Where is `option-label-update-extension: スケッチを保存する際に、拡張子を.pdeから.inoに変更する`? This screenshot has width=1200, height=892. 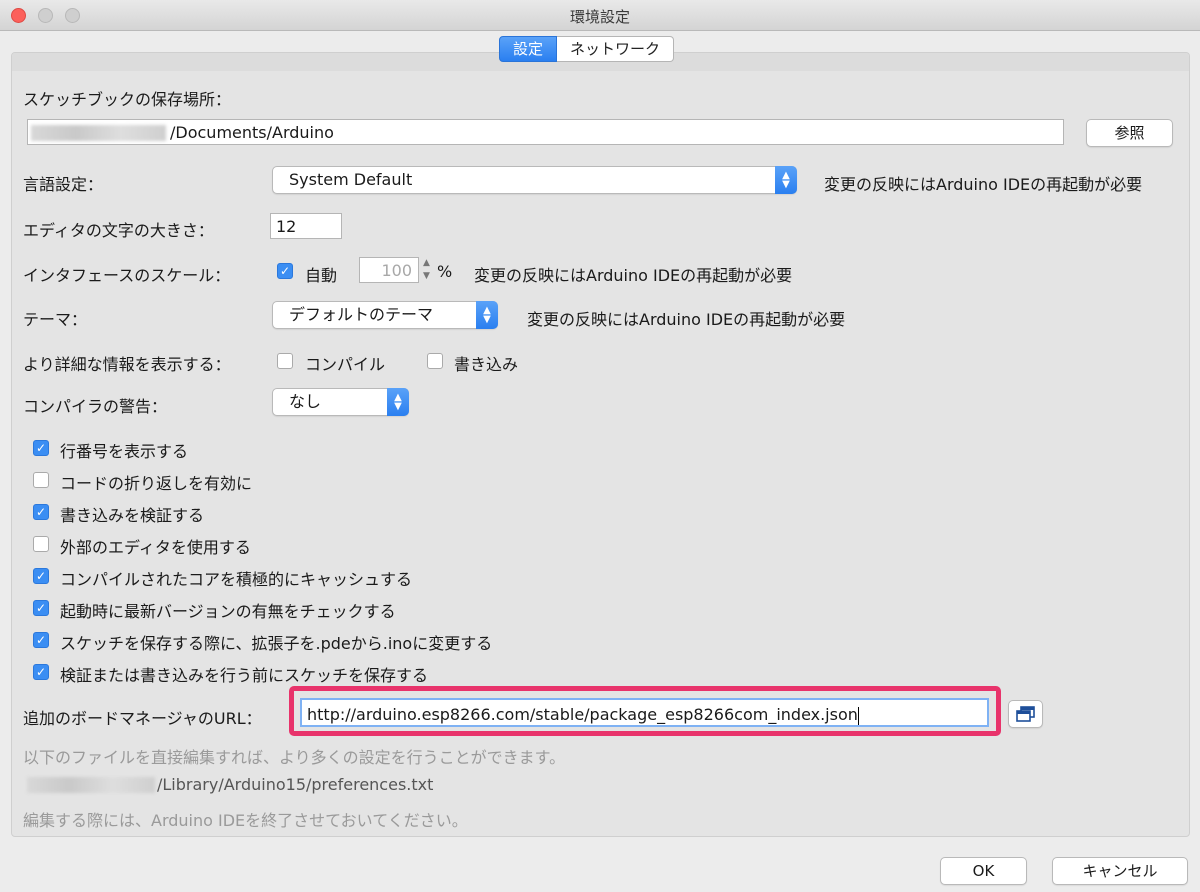
option-label-update-extension: スケッチを保存する際に、拡張子を.pdeから.inoに変更する is located at coordinates (276, 643).